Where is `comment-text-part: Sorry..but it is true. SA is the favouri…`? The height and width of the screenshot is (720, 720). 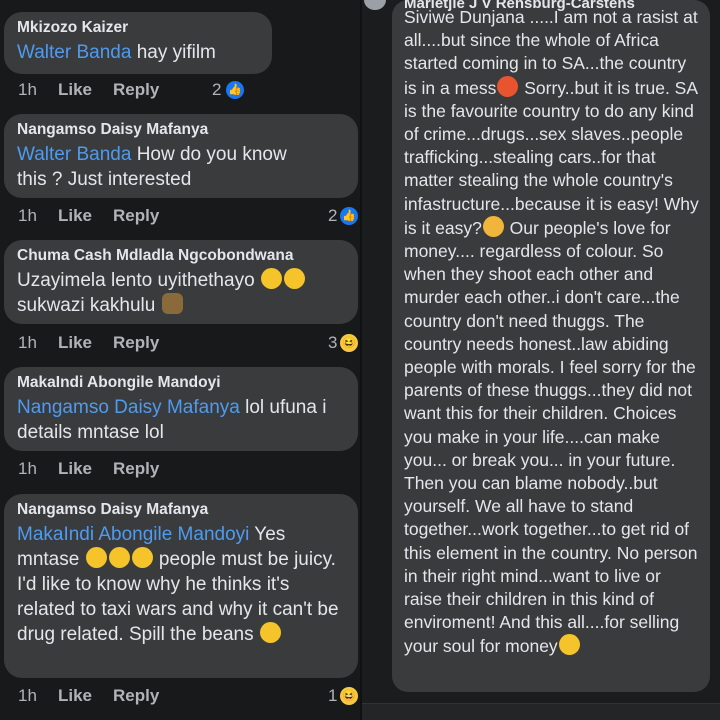 comment-text-part: Sorry..but it is true. SA is the favouri… is located at coordinates (551, 157).